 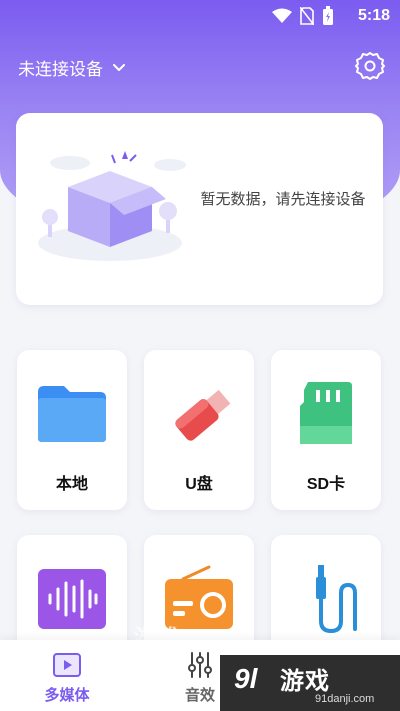 I want to click on tile-usb: U盘, so click(x=199, y=430).